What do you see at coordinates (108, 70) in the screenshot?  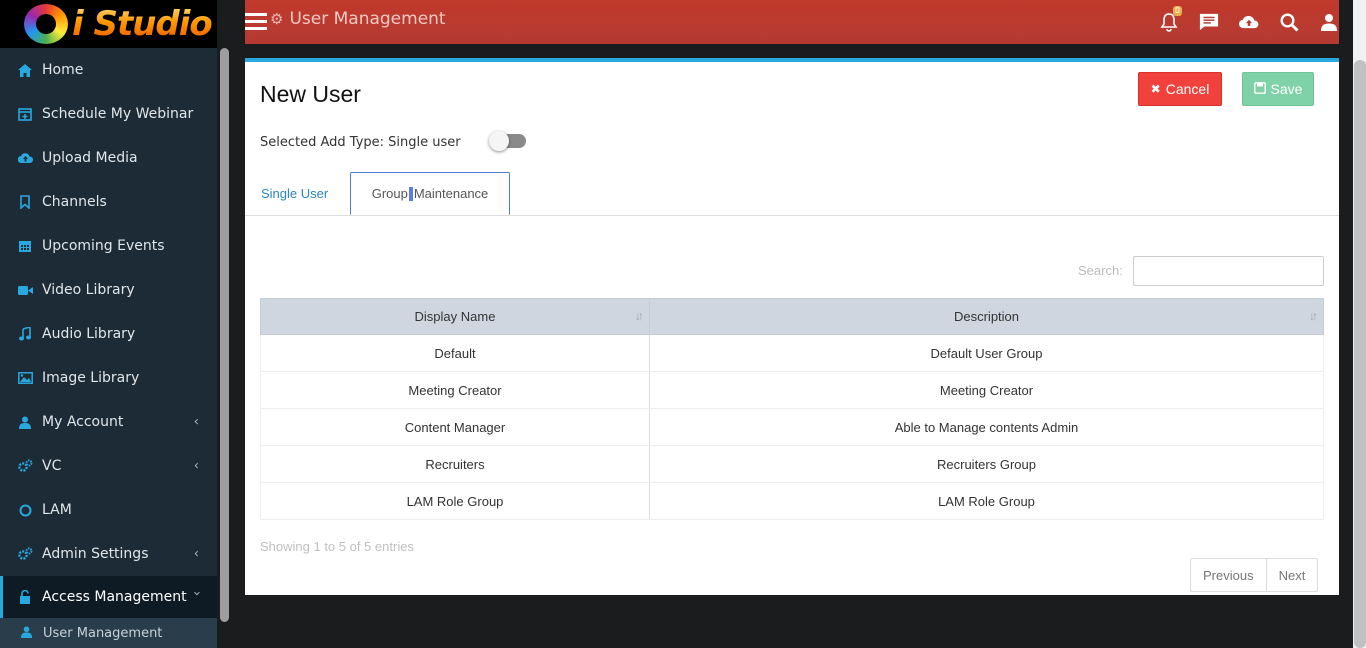 I see `sidebar-item-home: Home` at bounding box center [108, 70].